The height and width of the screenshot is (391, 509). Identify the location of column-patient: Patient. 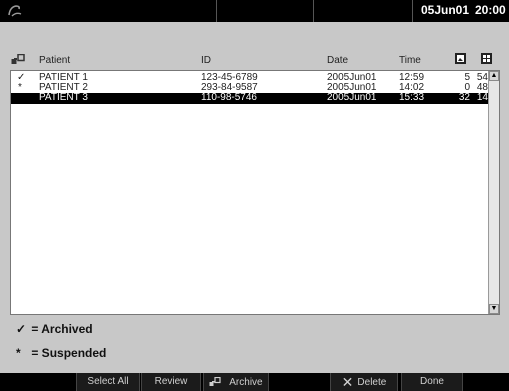
(54, 60).